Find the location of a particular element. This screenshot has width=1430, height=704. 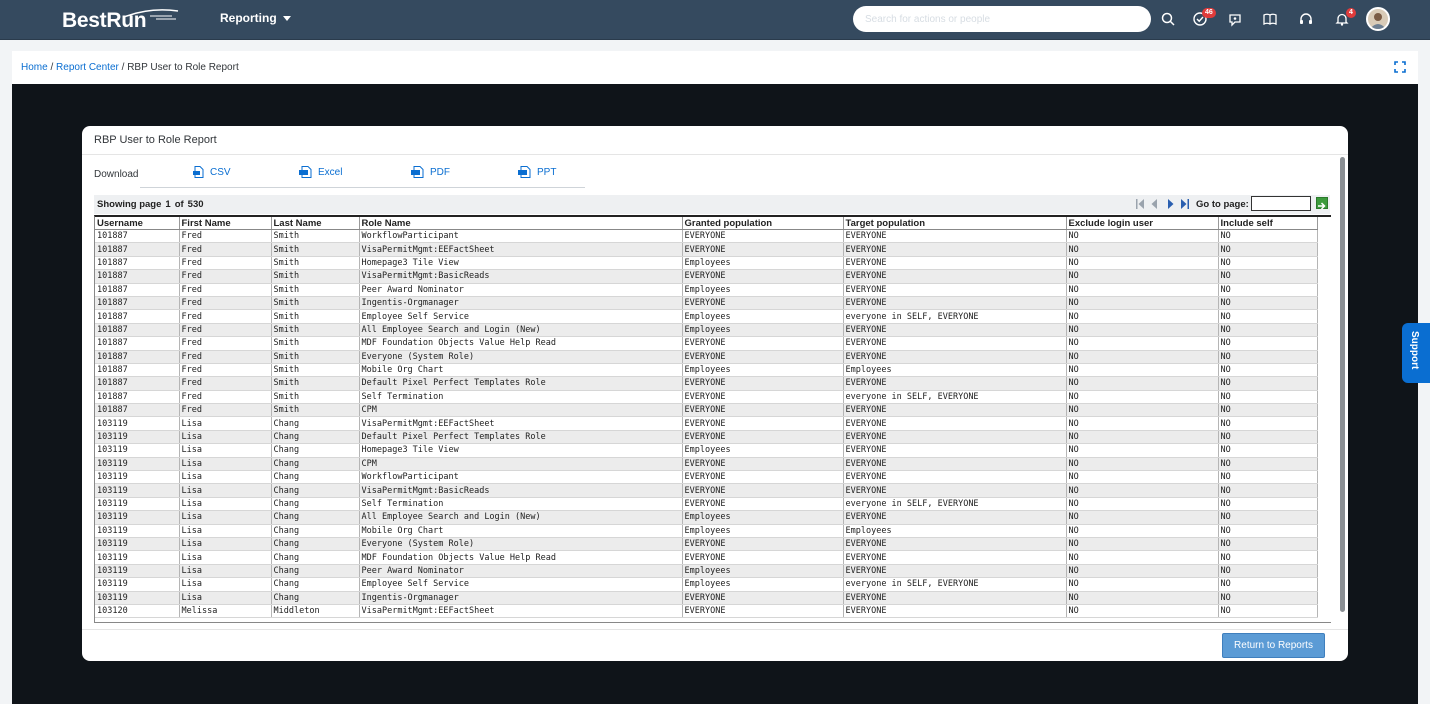

table-cell: VisaPermitMgmt:EEFactSheet is located at coordinates (521, 423).